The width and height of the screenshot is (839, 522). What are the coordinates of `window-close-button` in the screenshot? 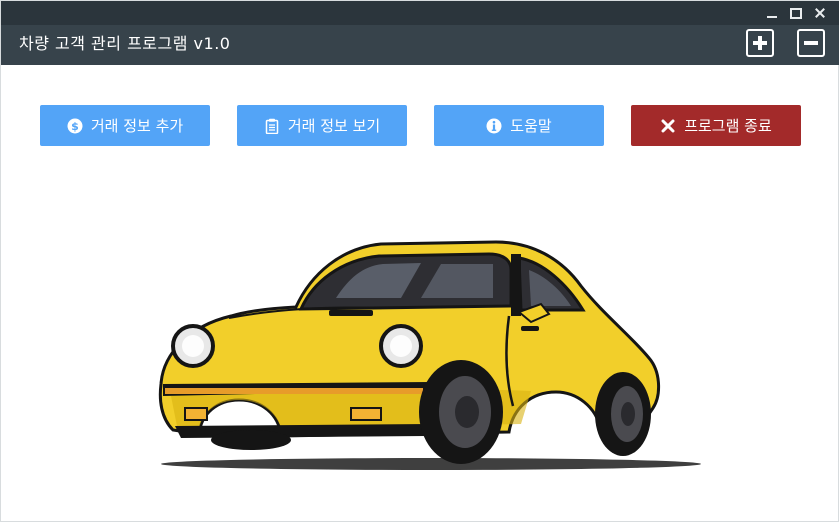 It's located at (820, 13).